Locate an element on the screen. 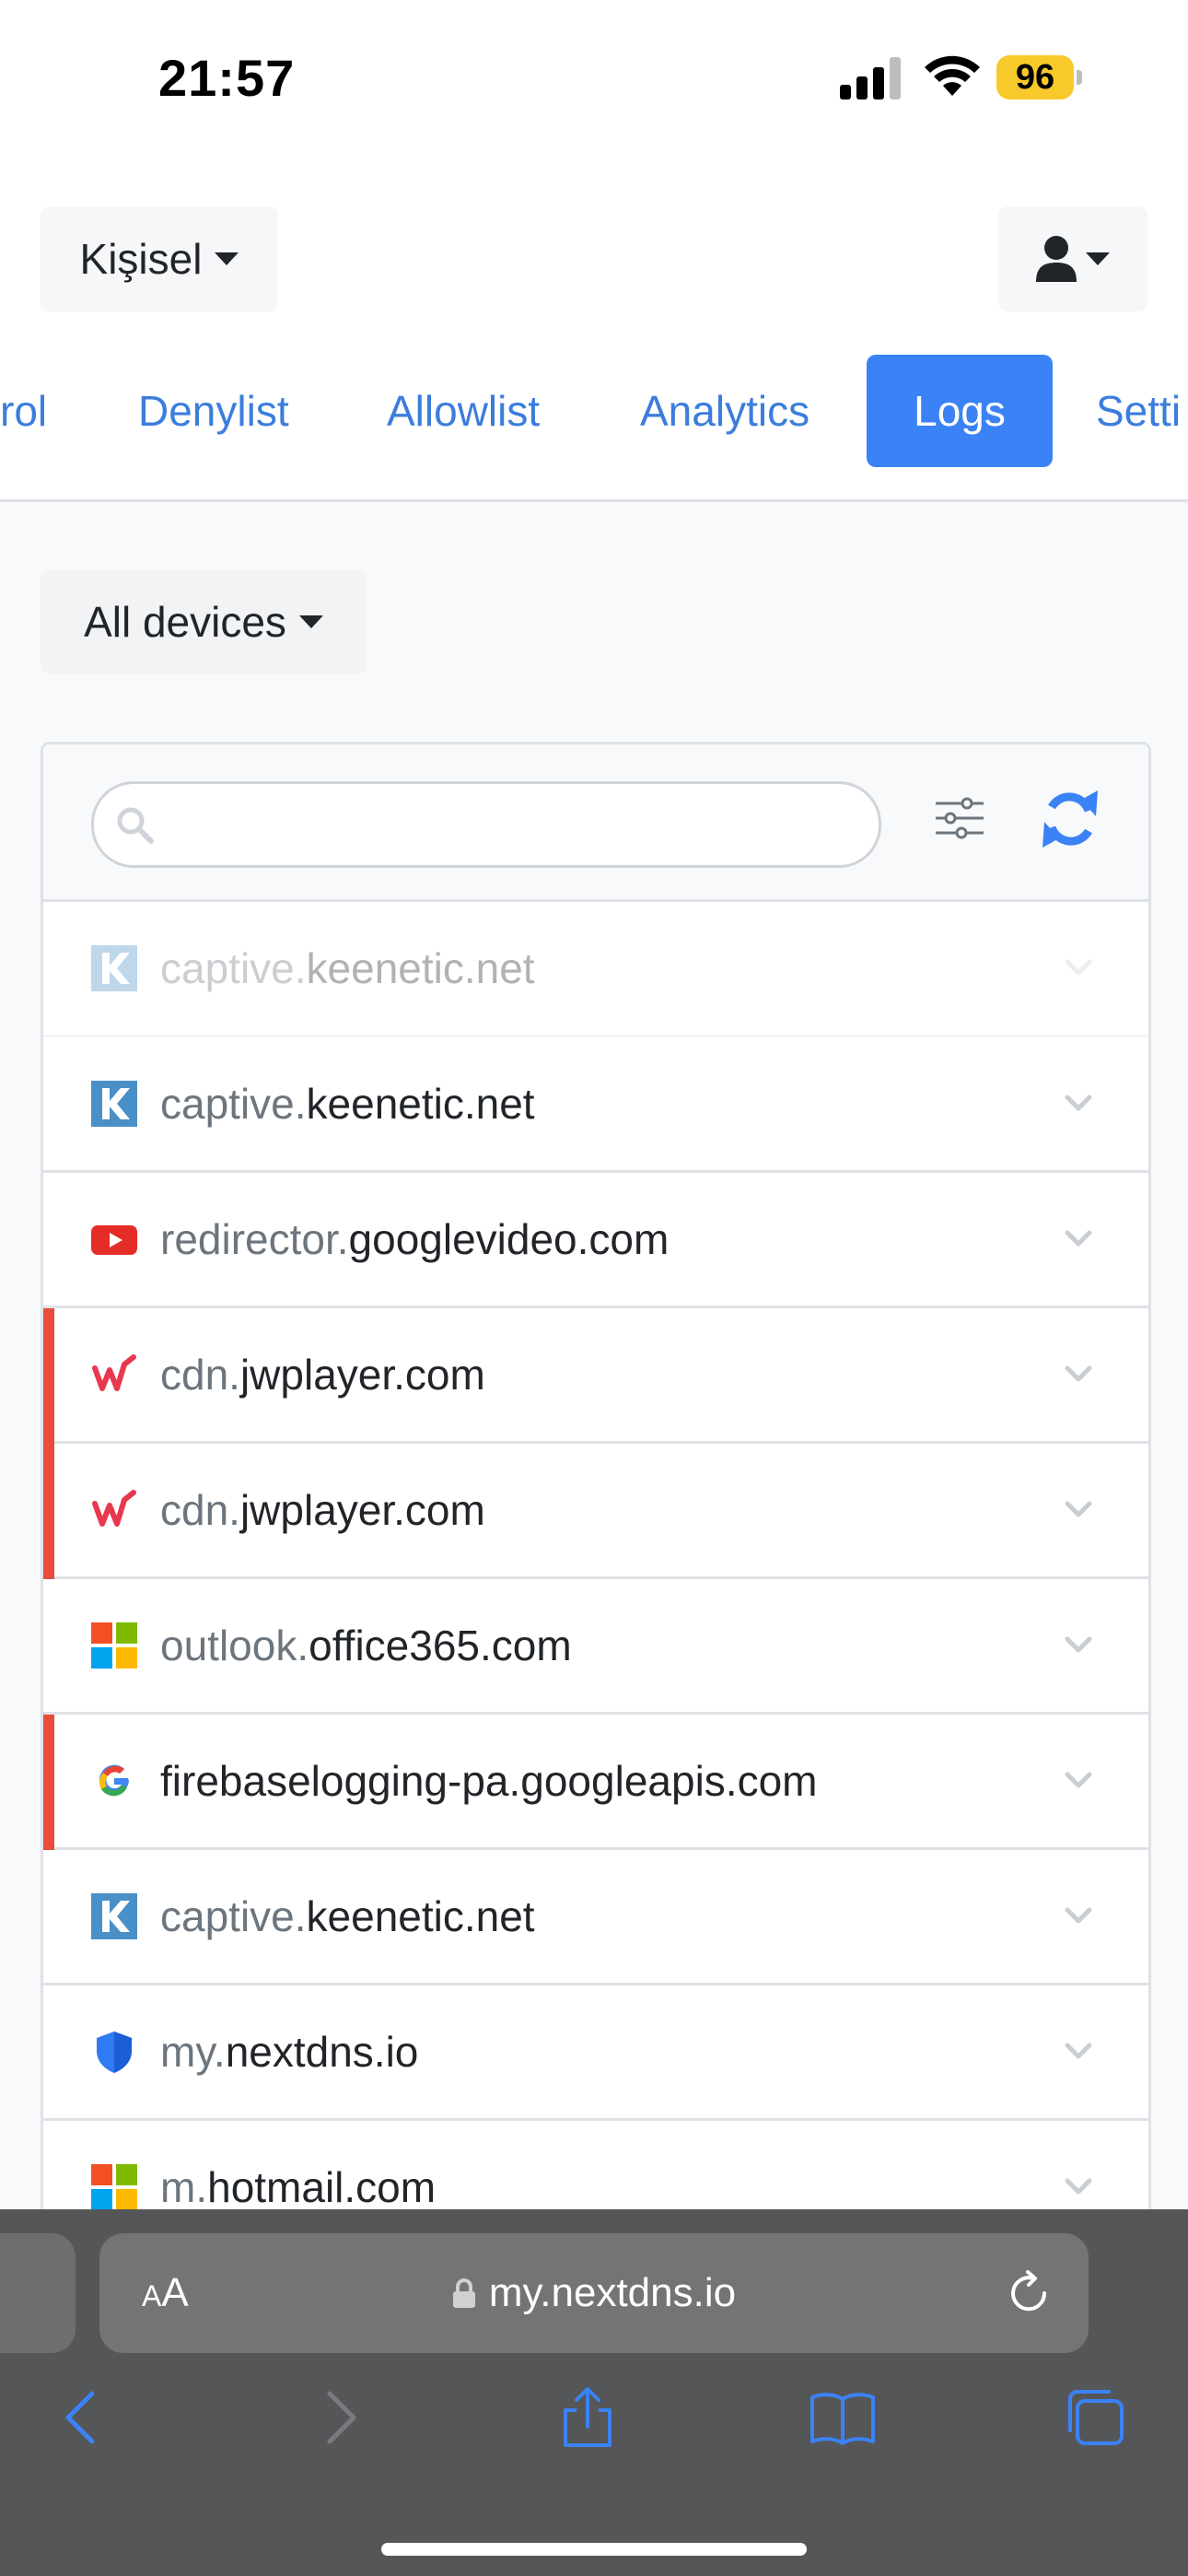 Image resolution: width=1188 pixels, height=2576 pixels. devices-label: All devices is located at coordinates (185, 622).